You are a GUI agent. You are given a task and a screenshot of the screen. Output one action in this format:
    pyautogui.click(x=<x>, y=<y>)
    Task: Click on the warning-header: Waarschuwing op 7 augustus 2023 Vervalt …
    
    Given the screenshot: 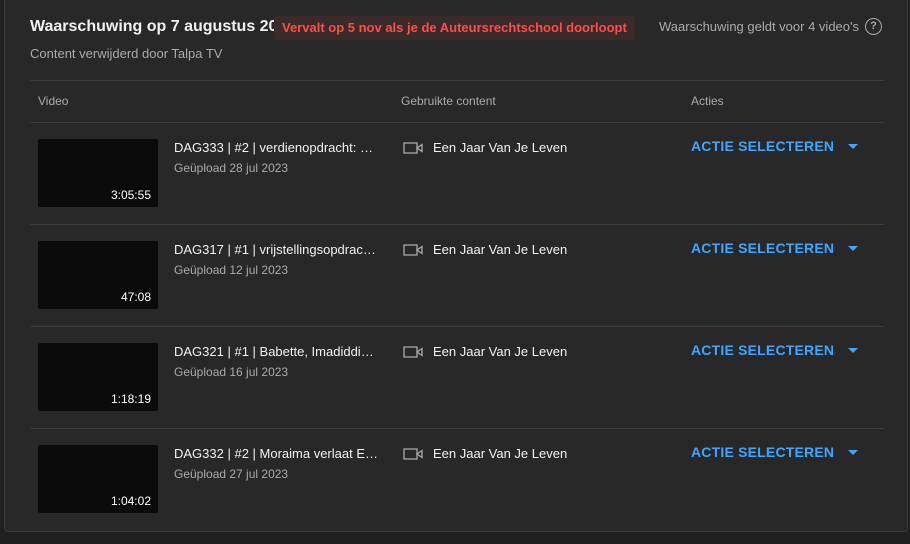 What is the action you would take?
    pyautogui.click(x=456, y=44)
    